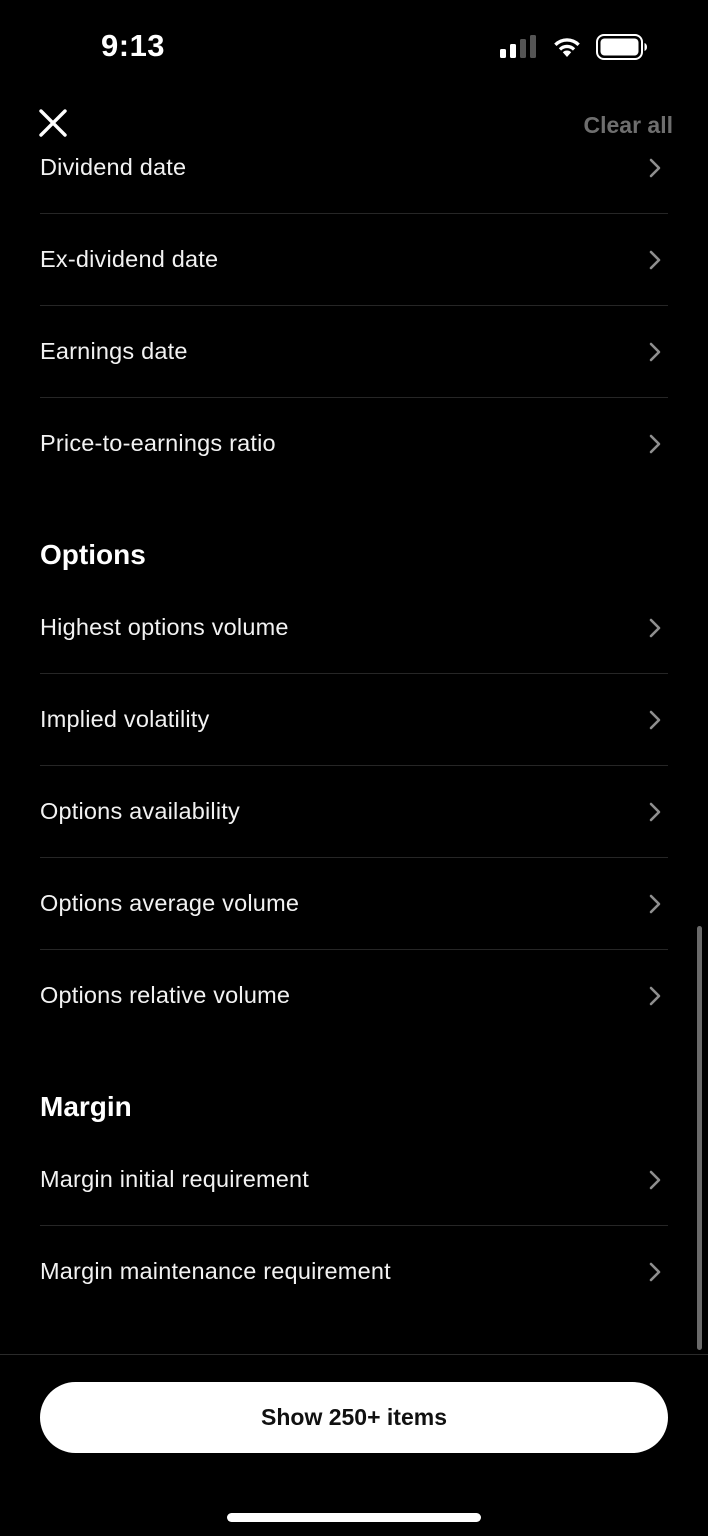 The height and width of the screenshot is (1536, 708). Describe the element at coordinates (170, 903) in the screenshot. I see `list-item-label: Options average volume` at that location.